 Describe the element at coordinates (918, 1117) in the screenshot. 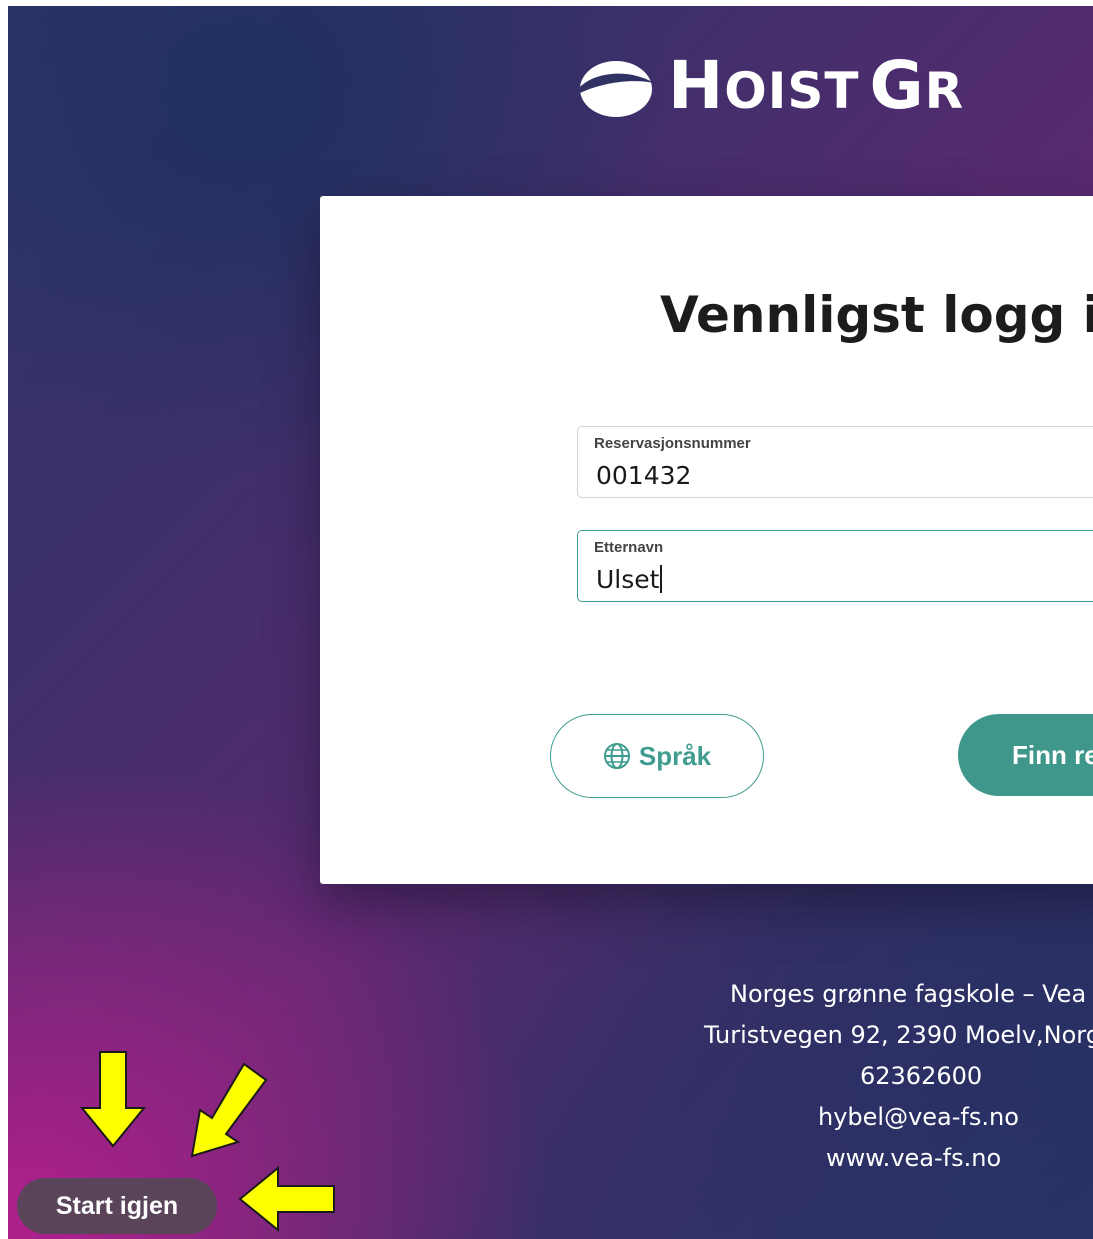

I see `footer-email: hybel@vea-fs.no` at that location.